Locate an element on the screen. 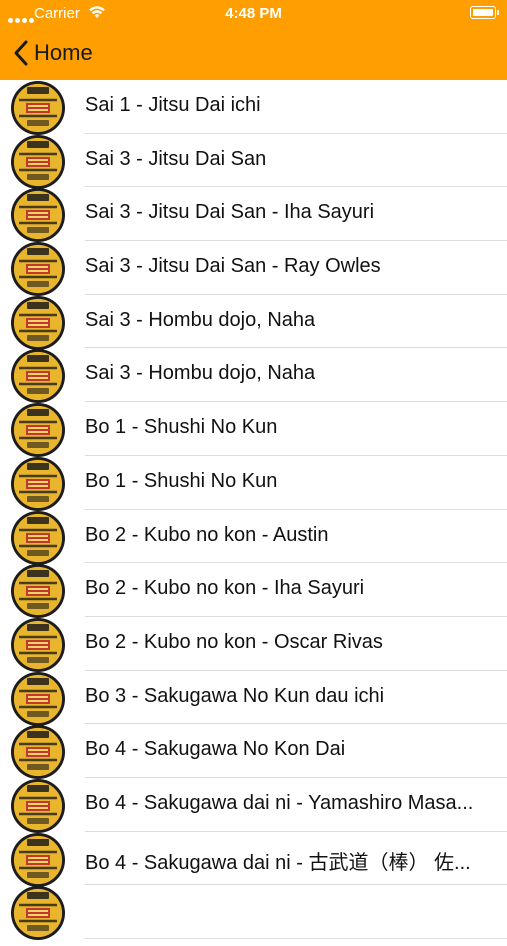 This screenshot has width=507, height=946. list-item: Bo 2 - Kubo no kon - Iha Sayuri is located at coordinates (253, 591).